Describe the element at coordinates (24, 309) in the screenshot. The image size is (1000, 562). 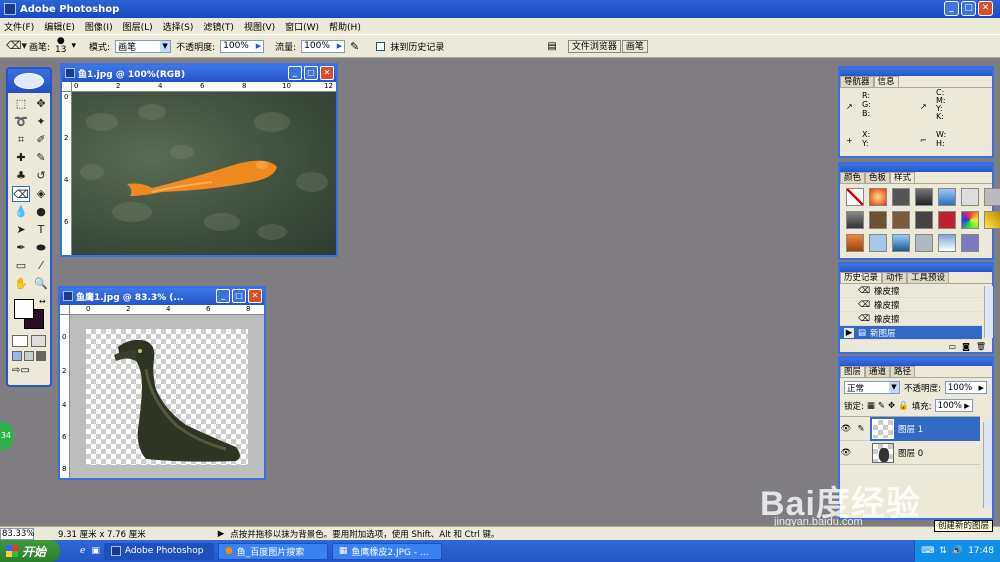
I see `foreground-color-swatch` at that location.